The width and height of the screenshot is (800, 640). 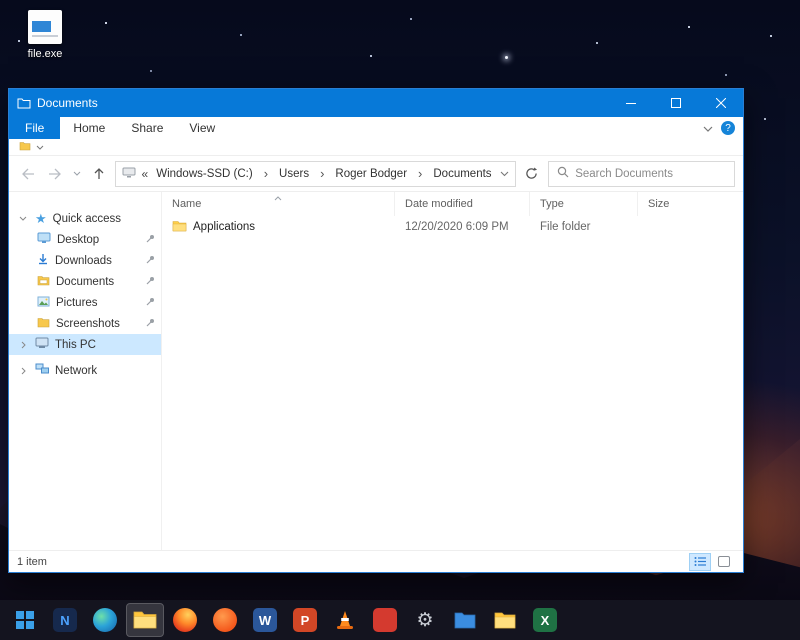 I want to click on start-button, so click(x=25, y=620).